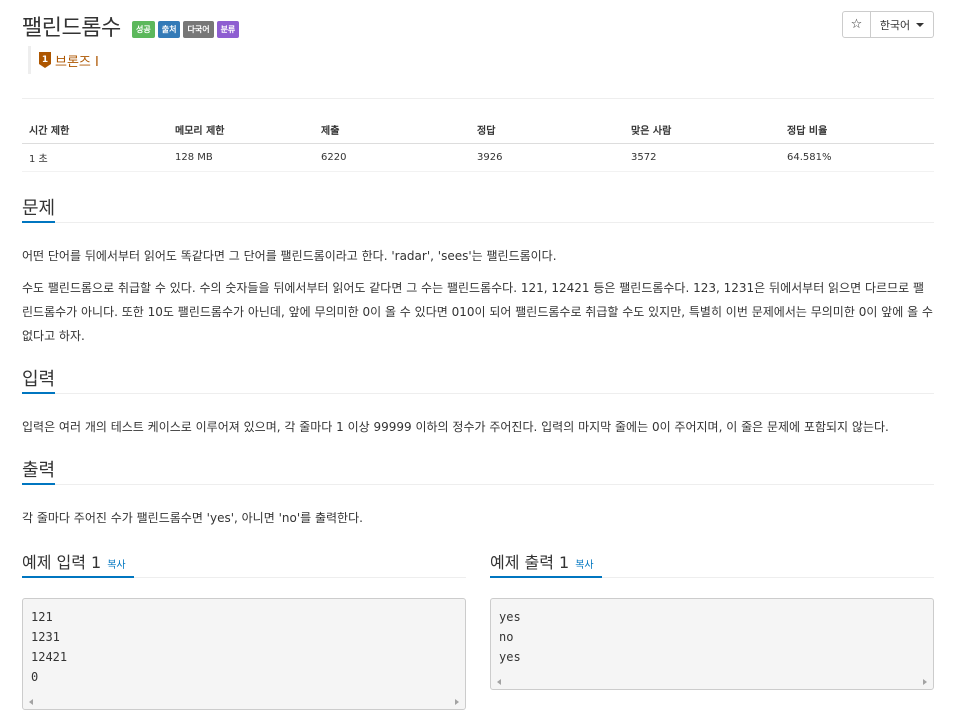 The height and width of the screenshot is (718, 968). I want to click on copy-input-link: 복사, so click(116, 563).